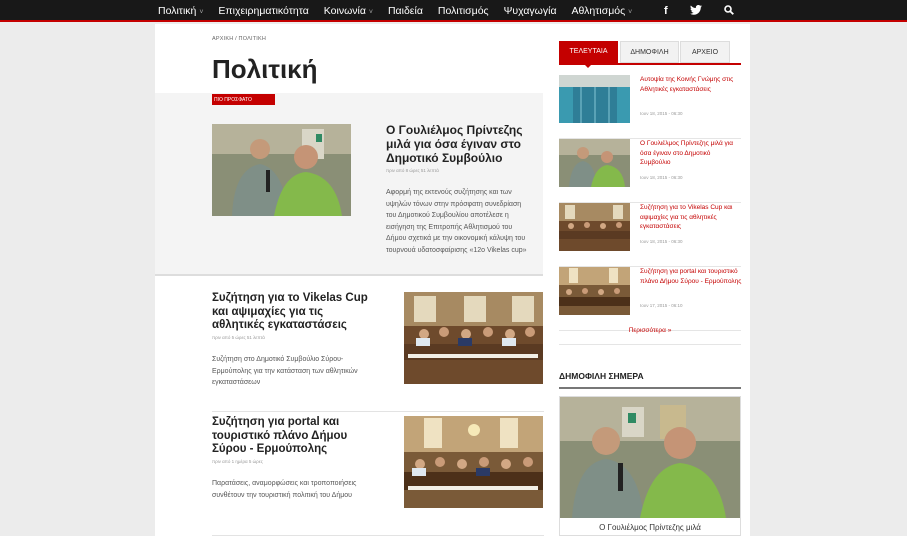 The image size is (907, 536). I want to click on nav-item-label: Παιδεία, so click(405, 11).